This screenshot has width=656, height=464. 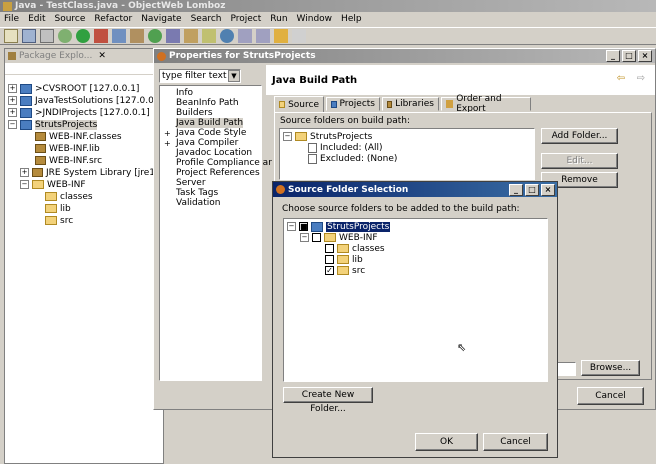 I want to click on ok-button: OK, so click(x=446, y=442).